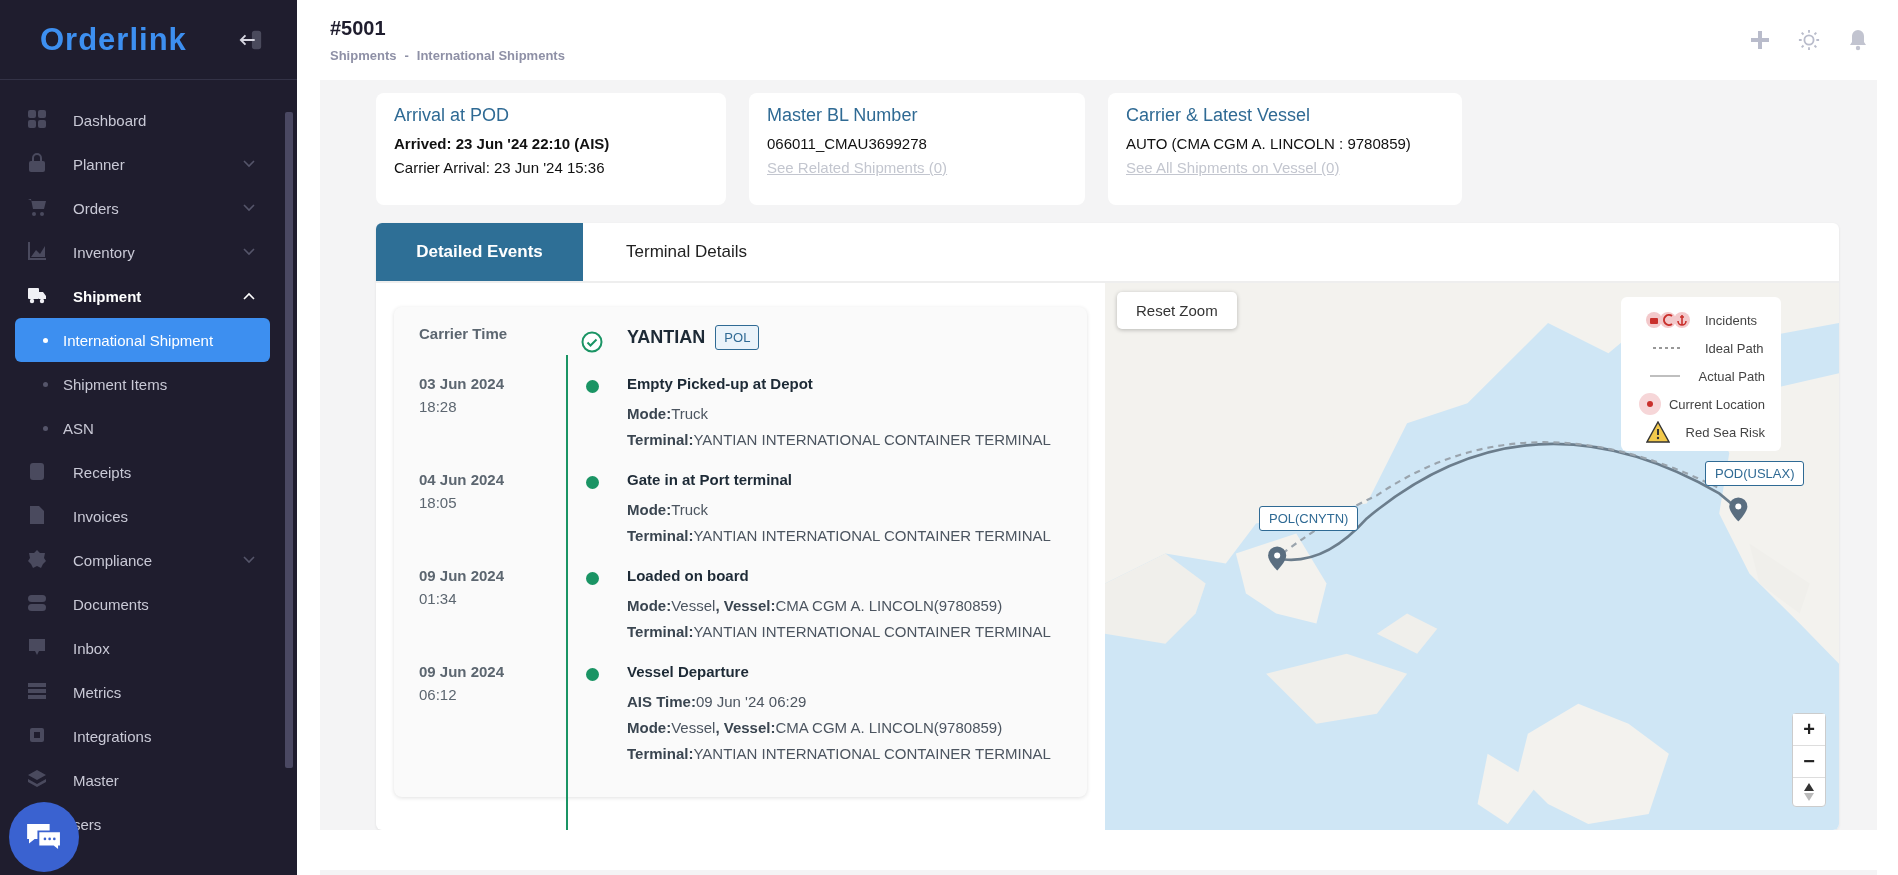  I want to click on event-time: 18:28, so click(438, 406).